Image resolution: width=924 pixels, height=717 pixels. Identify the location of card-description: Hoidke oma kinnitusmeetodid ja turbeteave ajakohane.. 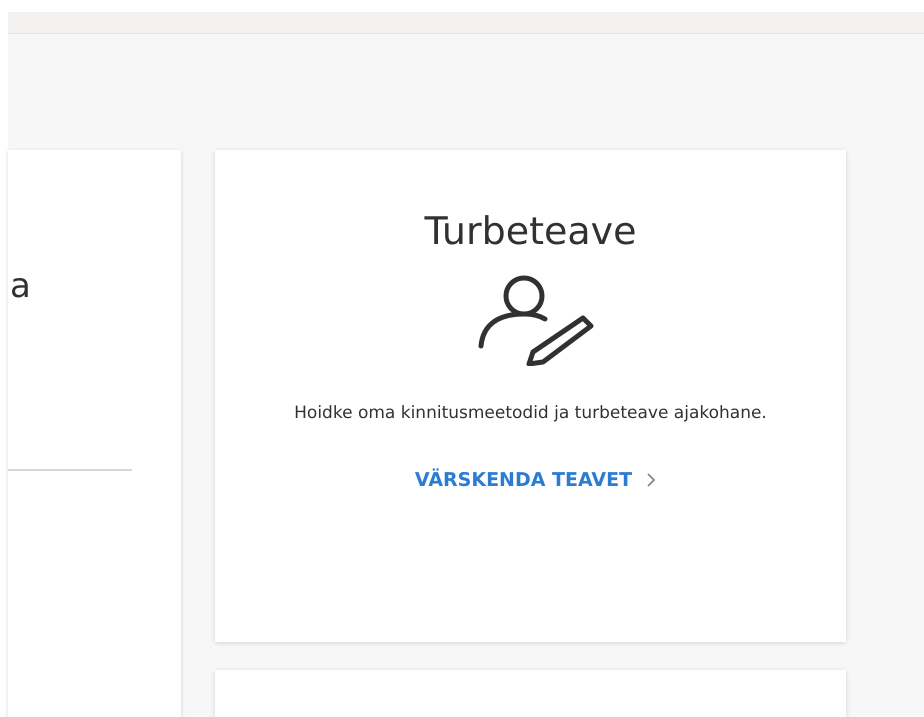
(530, 413).